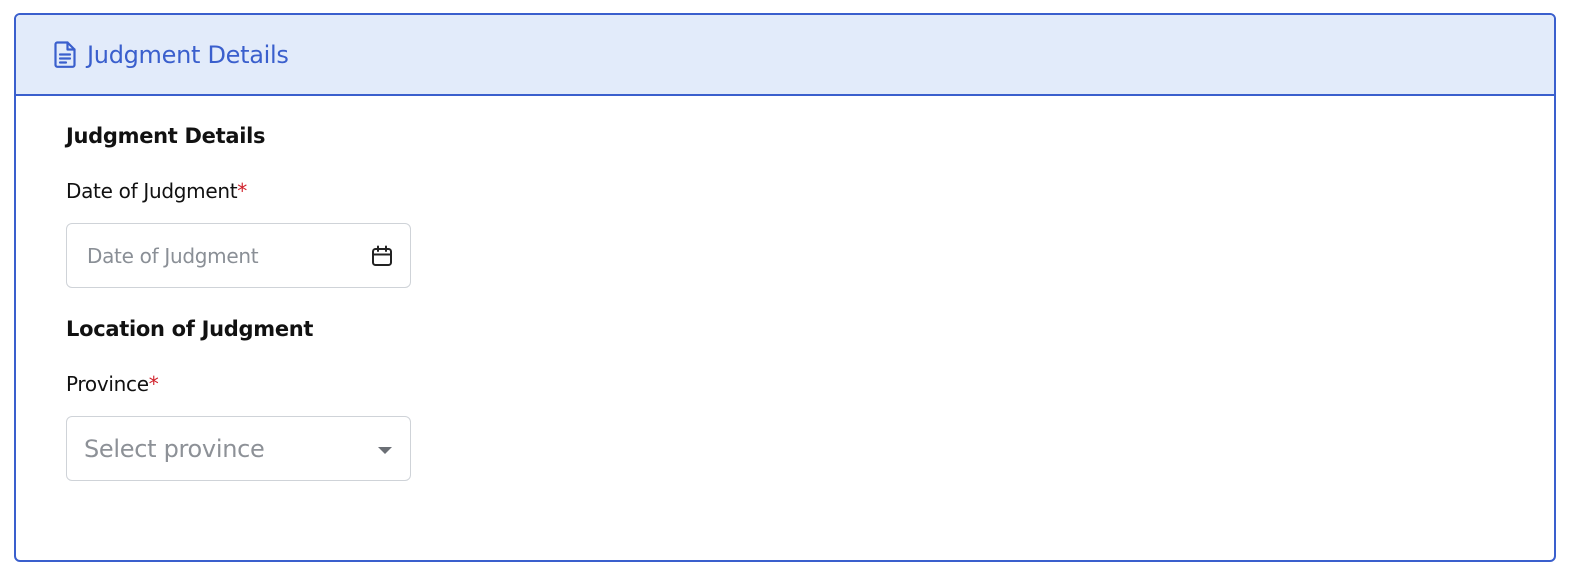 The height and width of the screenshot is (584, 1594). What do you see at coordinates (385, 450) in the screenshot?
I see `chevron-down-icon` at bounding box center [385, 450].